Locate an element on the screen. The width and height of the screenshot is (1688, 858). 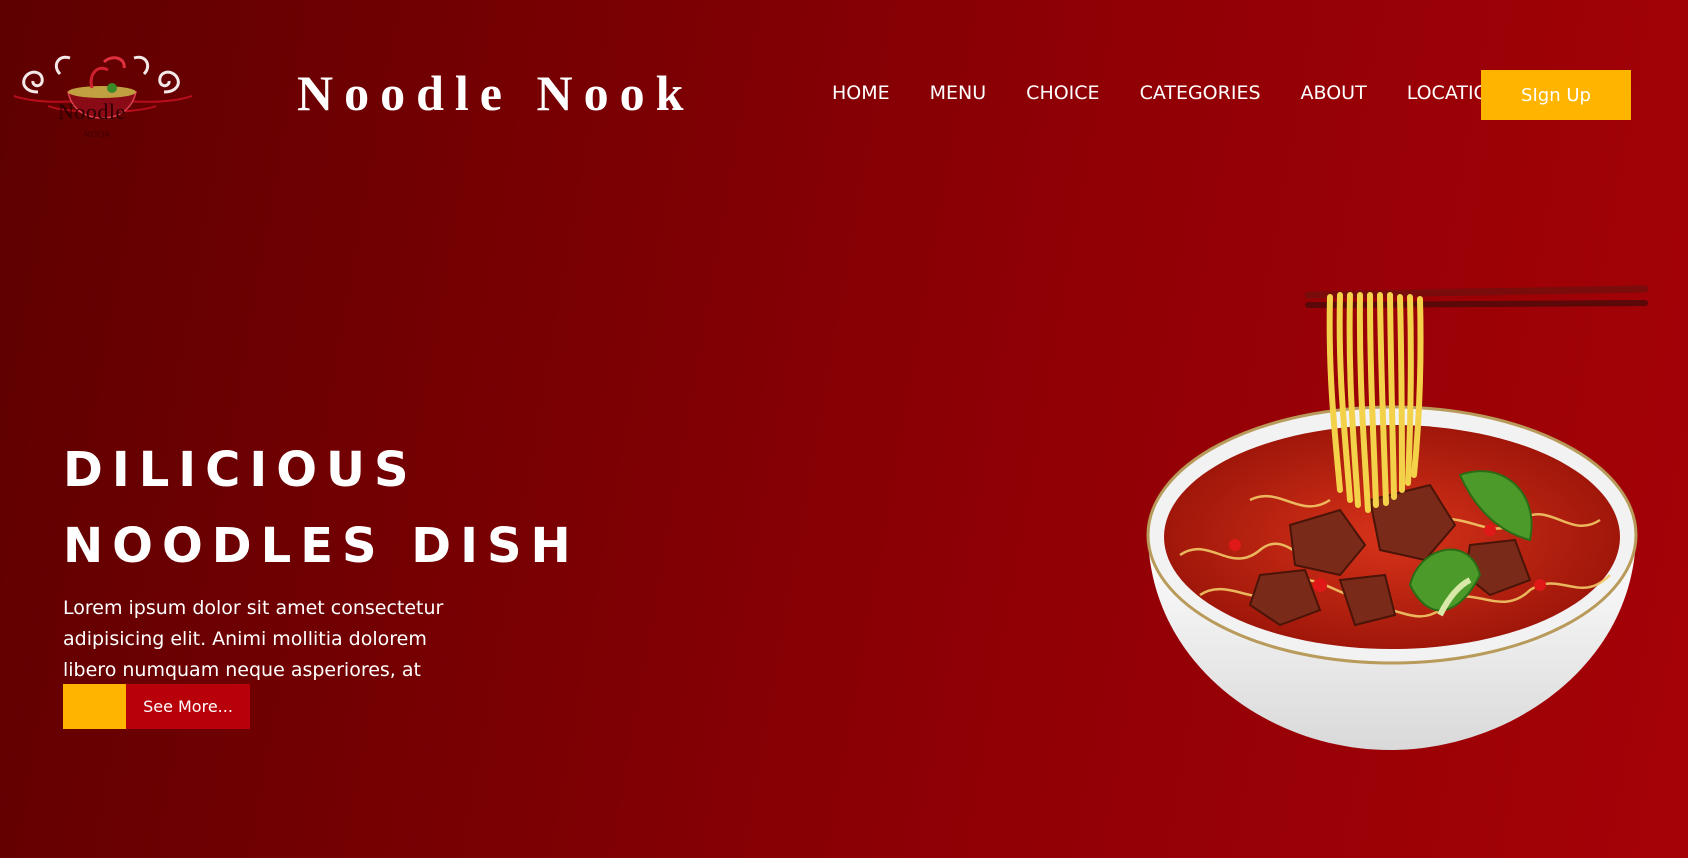
signup-button: SIgn Up is located at coordinates (1556, 95).